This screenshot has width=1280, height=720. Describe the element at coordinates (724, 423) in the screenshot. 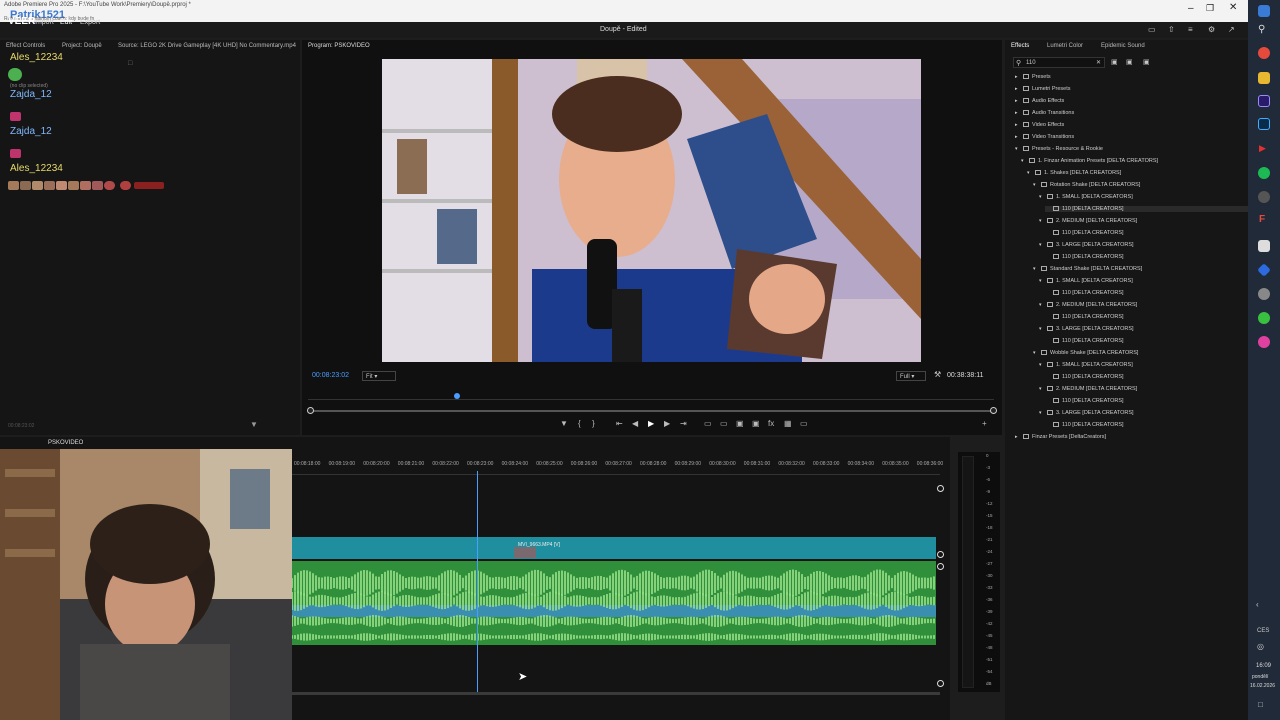

I see `extract-icon: ▭` at that location.